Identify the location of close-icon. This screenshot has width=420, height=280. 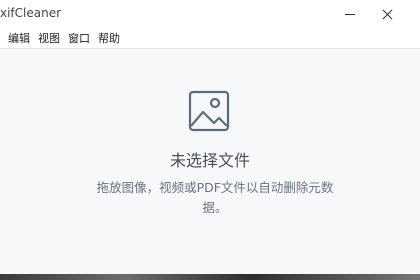
(388, 14).